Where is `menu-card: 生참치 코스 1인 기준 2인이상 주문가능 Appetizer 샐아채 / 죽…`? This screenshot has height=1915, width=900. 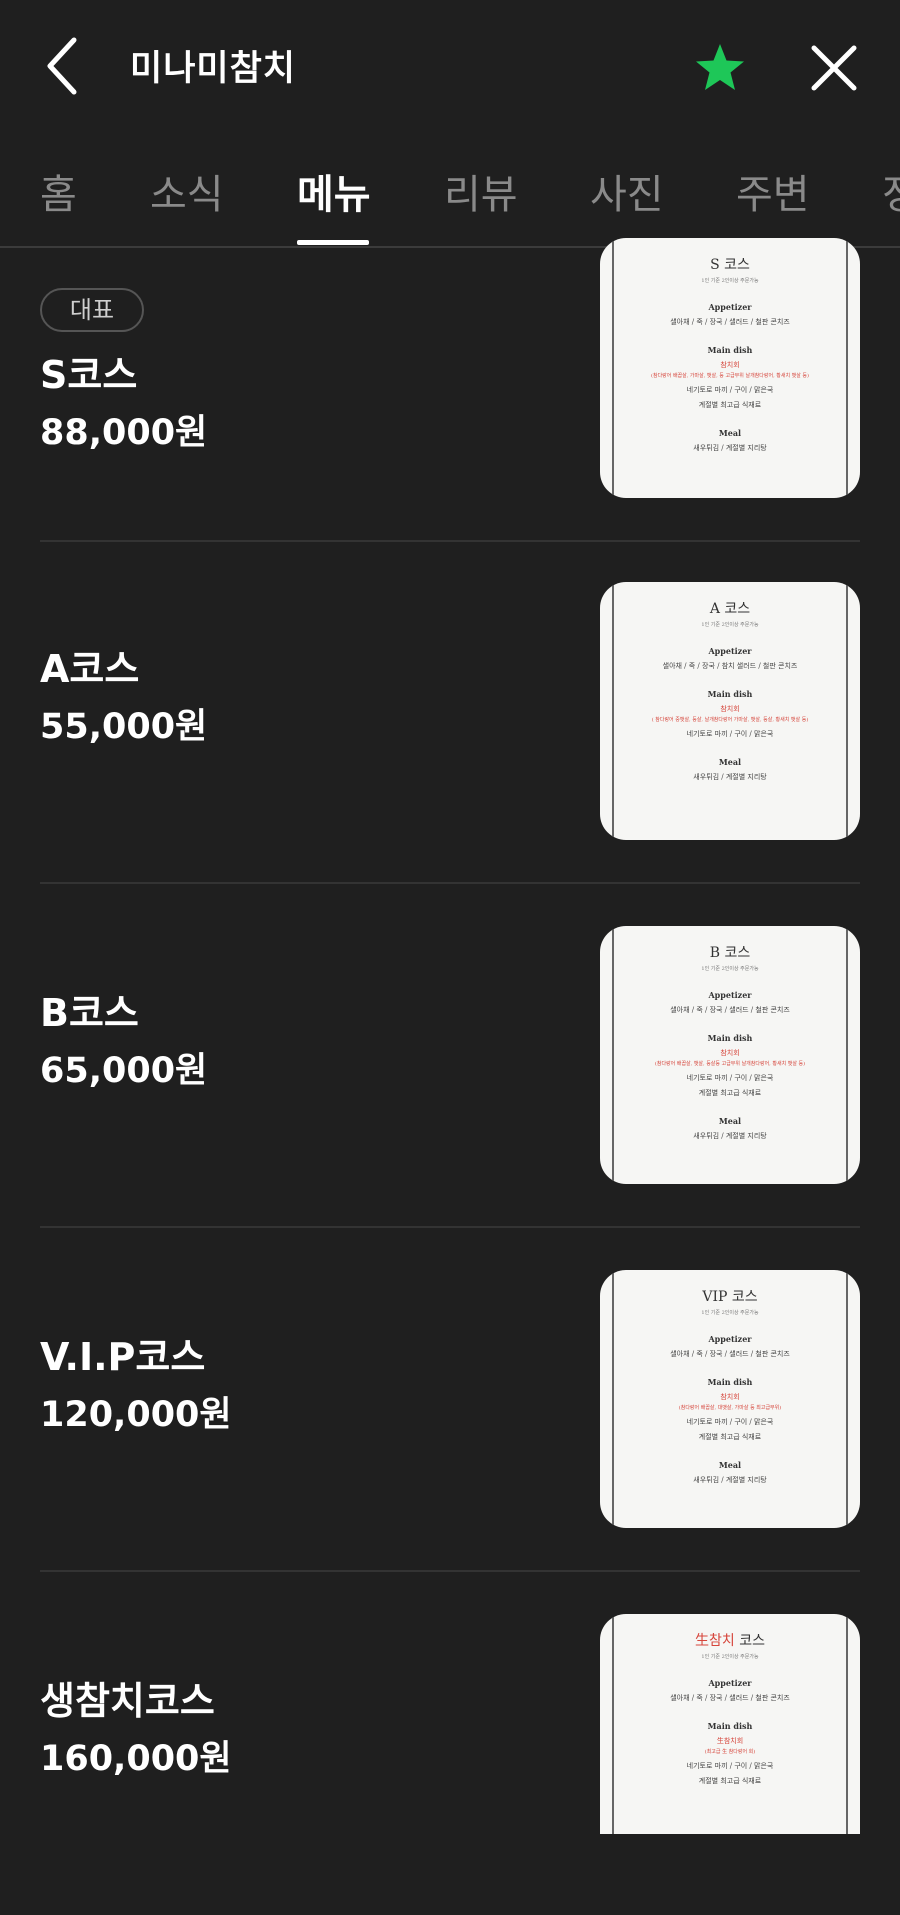
menu-card: 生참치 코스 1인 기준 2인이상 주문가능 Appetizer 샐아채 / 죽… is located at coordinates (730, 1729).